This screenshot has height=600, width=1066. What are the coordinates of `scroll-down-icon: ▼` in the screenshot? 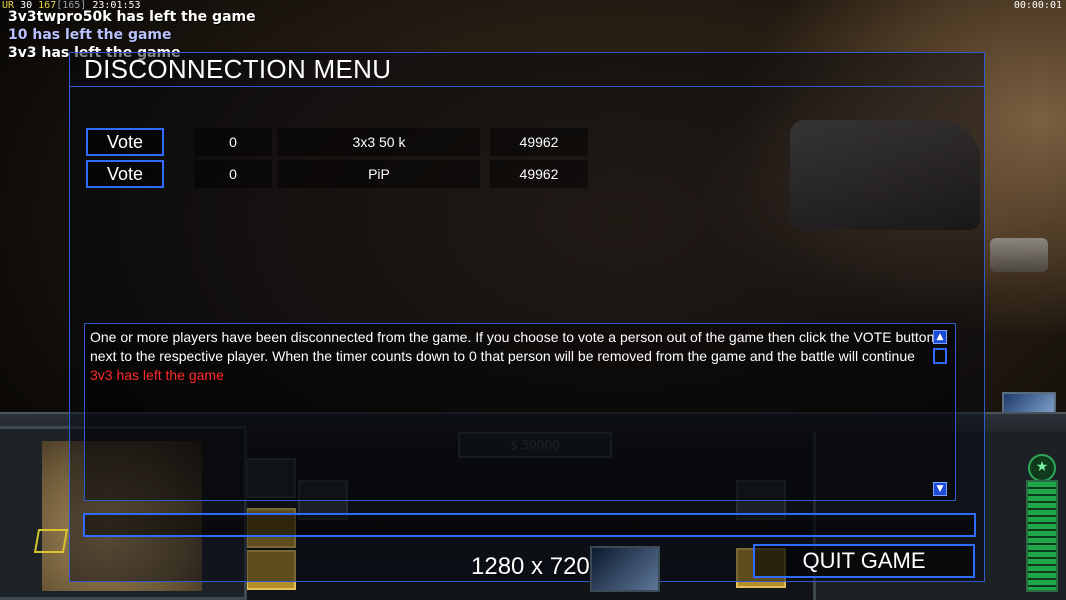 It's located at (940, 489).